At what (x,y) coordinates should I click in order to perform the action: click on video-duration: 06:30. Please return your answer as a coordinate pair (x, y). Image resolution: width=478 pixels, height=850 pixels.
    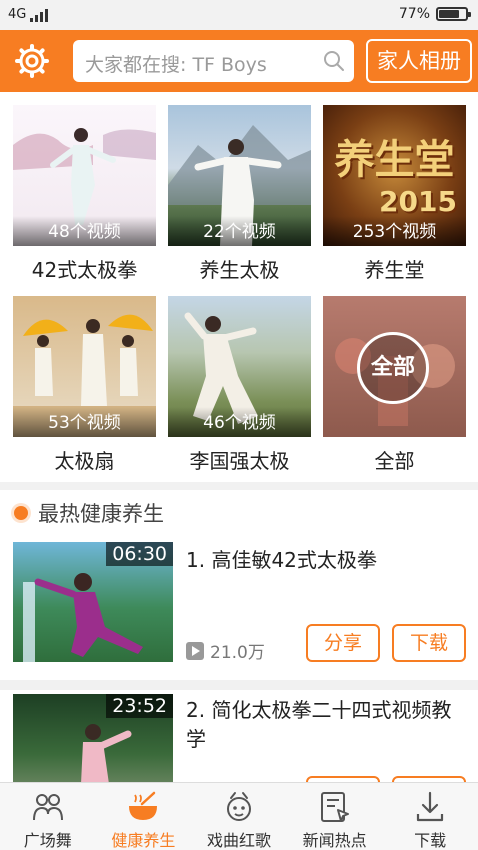
    Looking at the image, I should click on (139, 554).